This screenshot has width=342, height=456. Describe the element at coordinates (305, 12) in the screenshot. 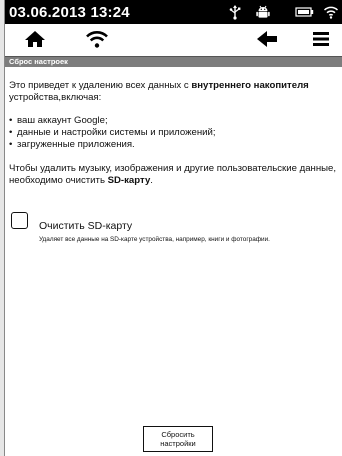

I see `battery-icon` at that location.